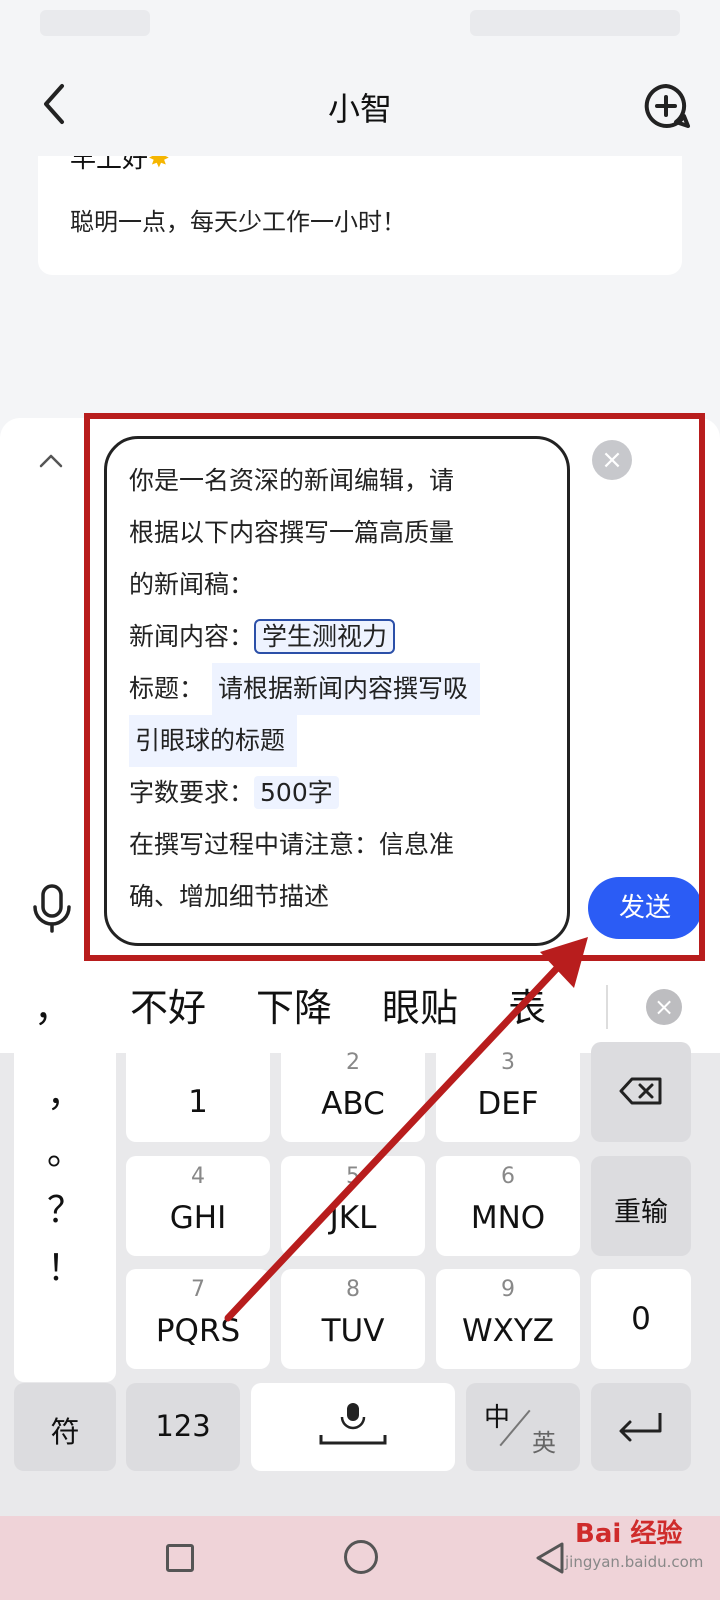 Image resolution: width=720 pixels, height=1600 pixels. Describe the element at coordinates (65, 1153) in the screenshot. I see `punct-key: 。` at that location.